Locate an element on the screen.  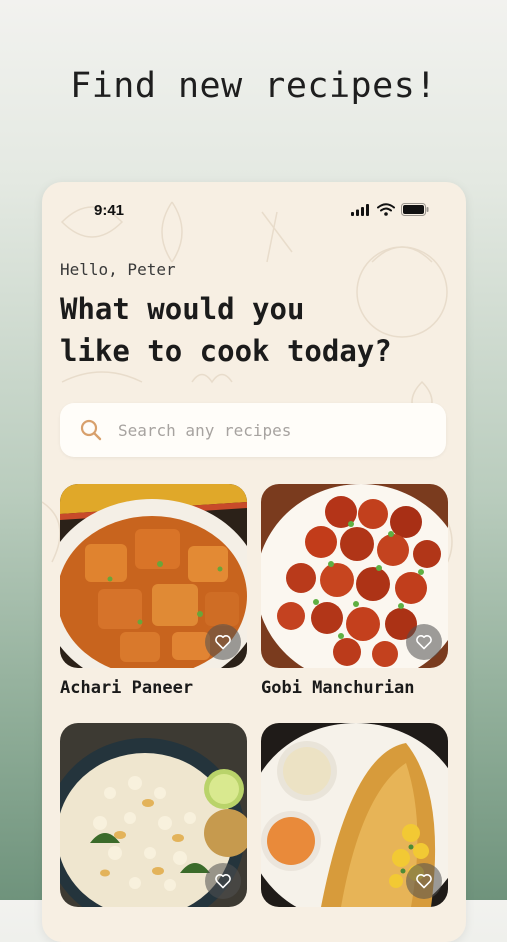
page-title: What would you like to cook today? is located at coordinates (250, 330).